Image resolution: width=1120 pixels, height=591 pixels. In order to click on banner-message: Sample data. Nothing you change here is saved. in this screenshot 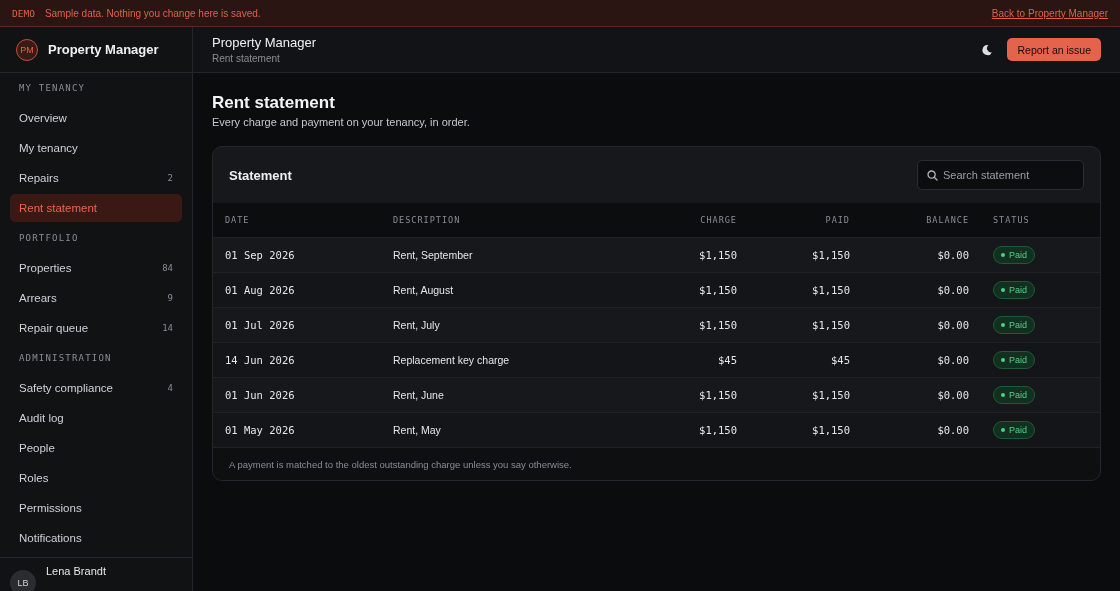, I will do `click(152, 13)`.